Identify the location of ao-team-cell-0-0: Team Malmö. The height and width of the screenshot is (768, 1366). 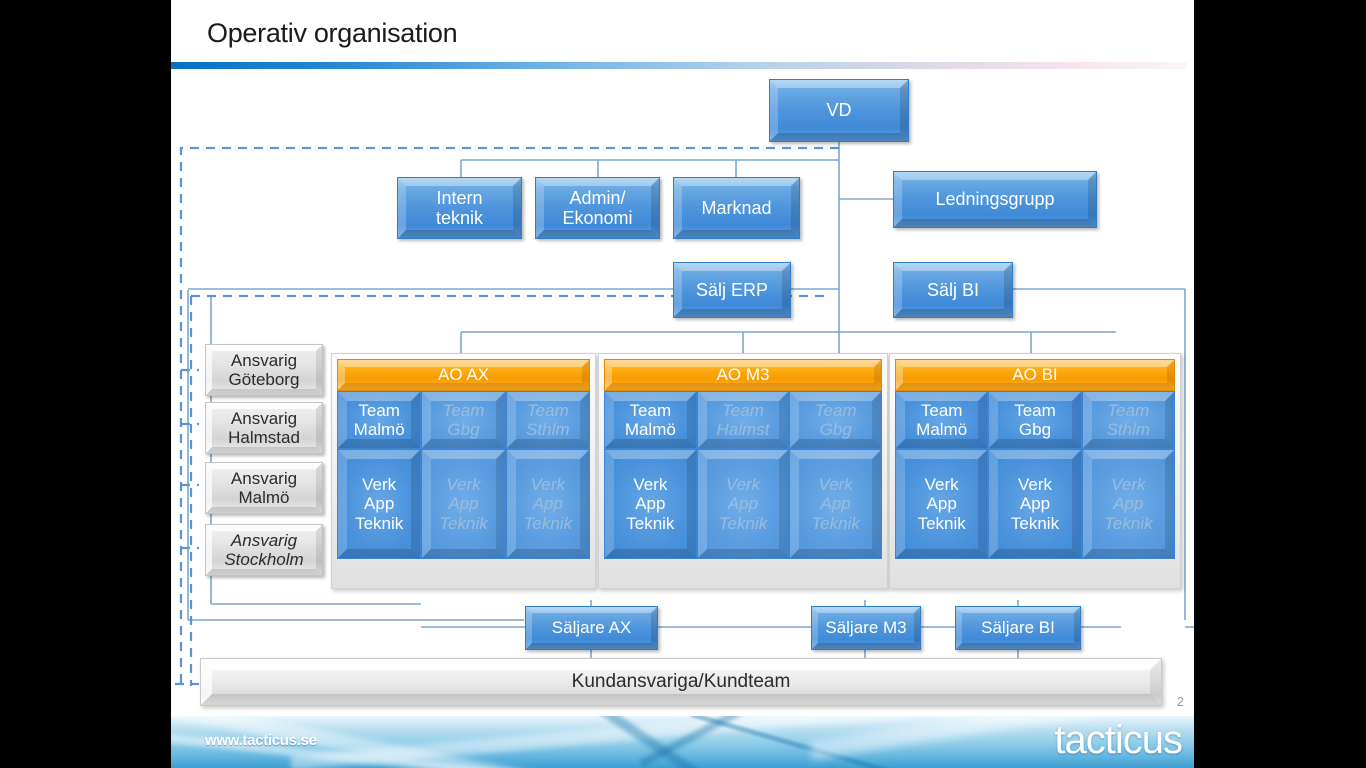
(379, 420).